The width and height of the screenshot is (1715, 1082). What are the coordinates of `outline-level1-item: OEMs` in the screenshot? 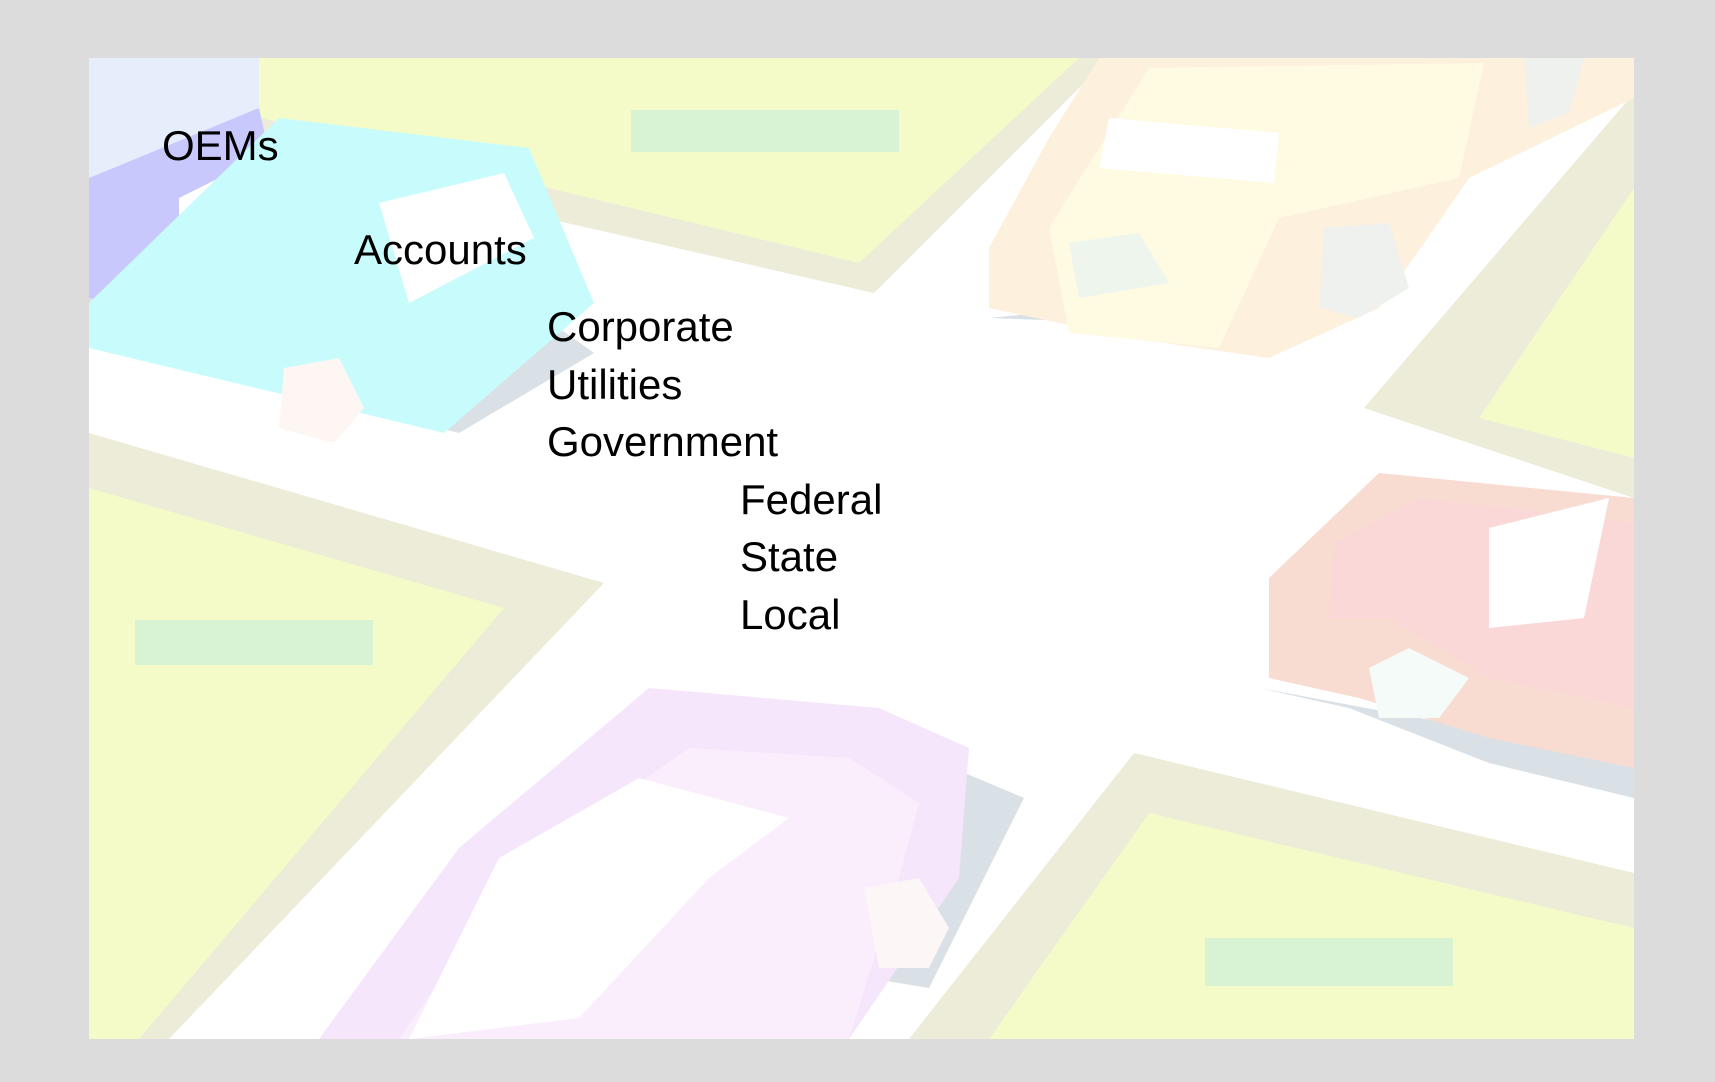 It's located at (220, 145).